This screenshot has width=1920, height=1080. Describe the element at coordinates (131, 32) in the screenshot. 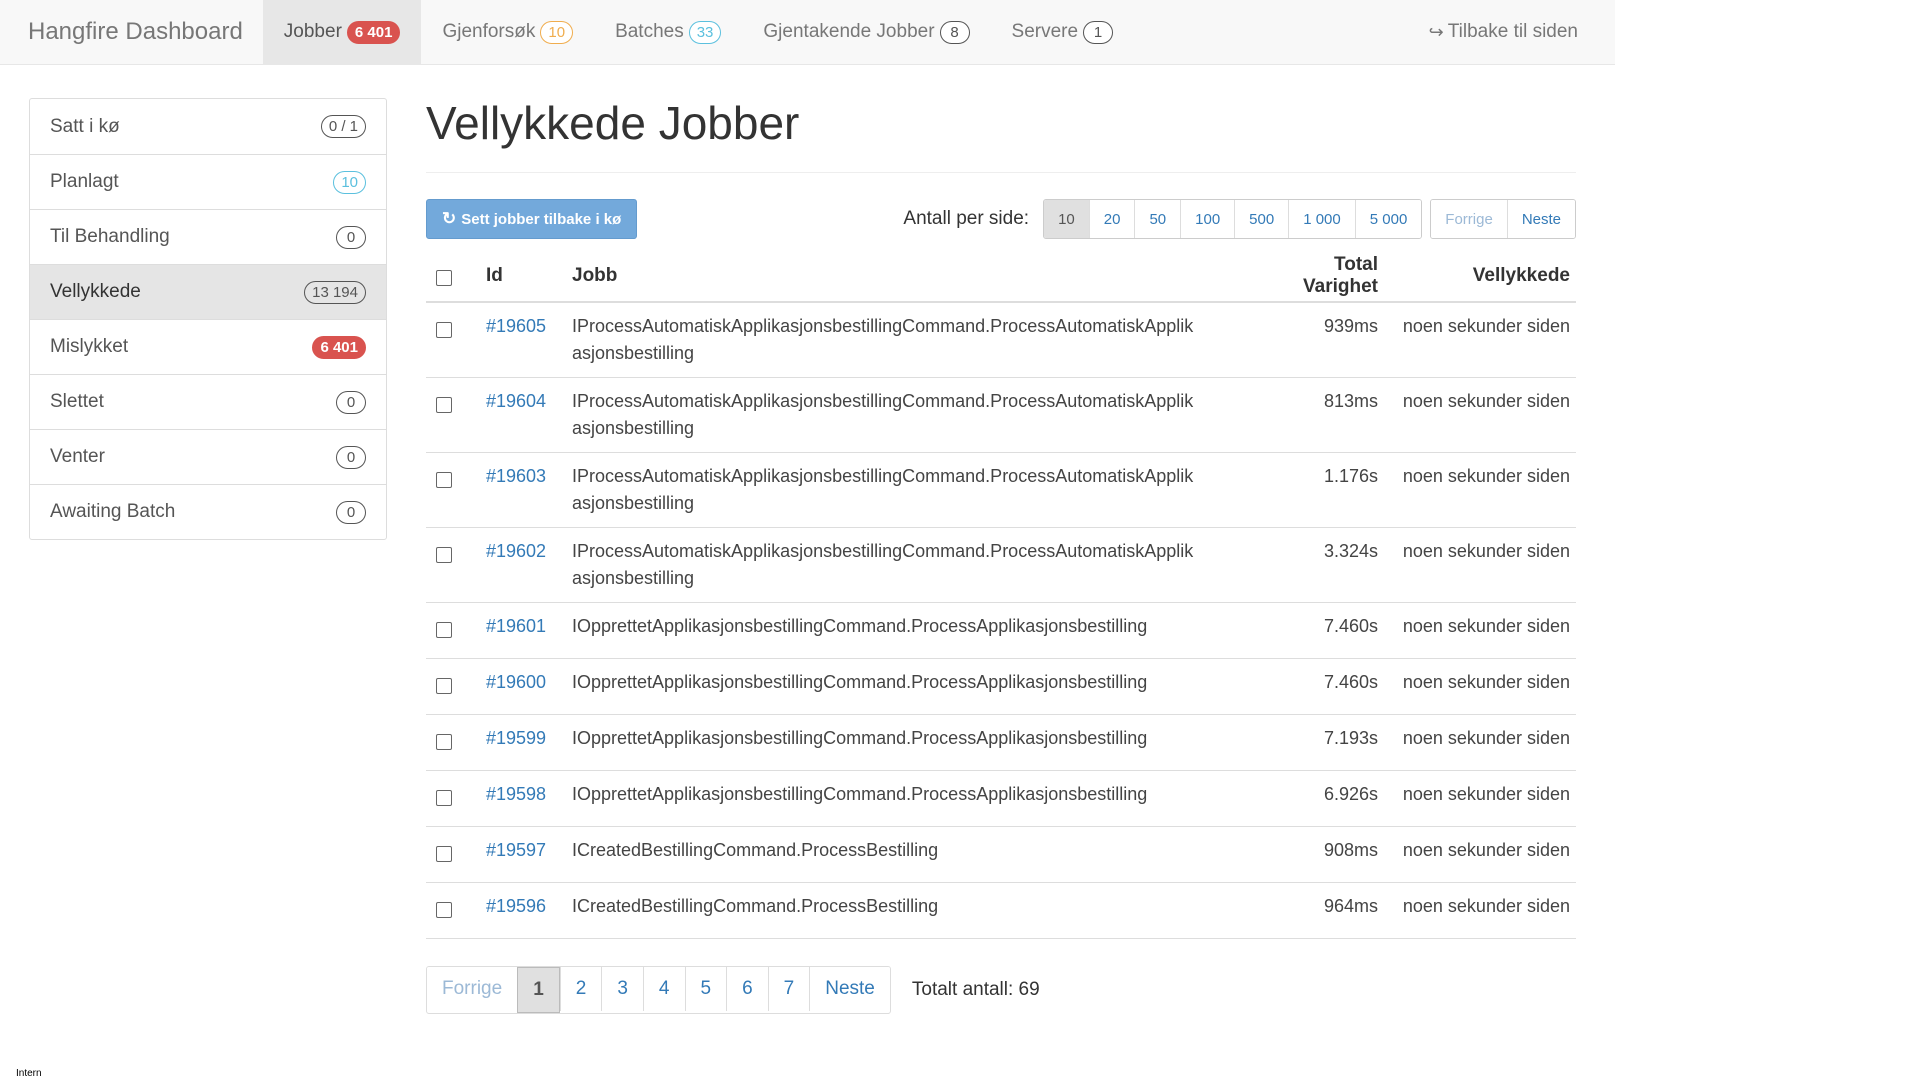

I see `brand-link: Hangfire Dashboard` at that location.